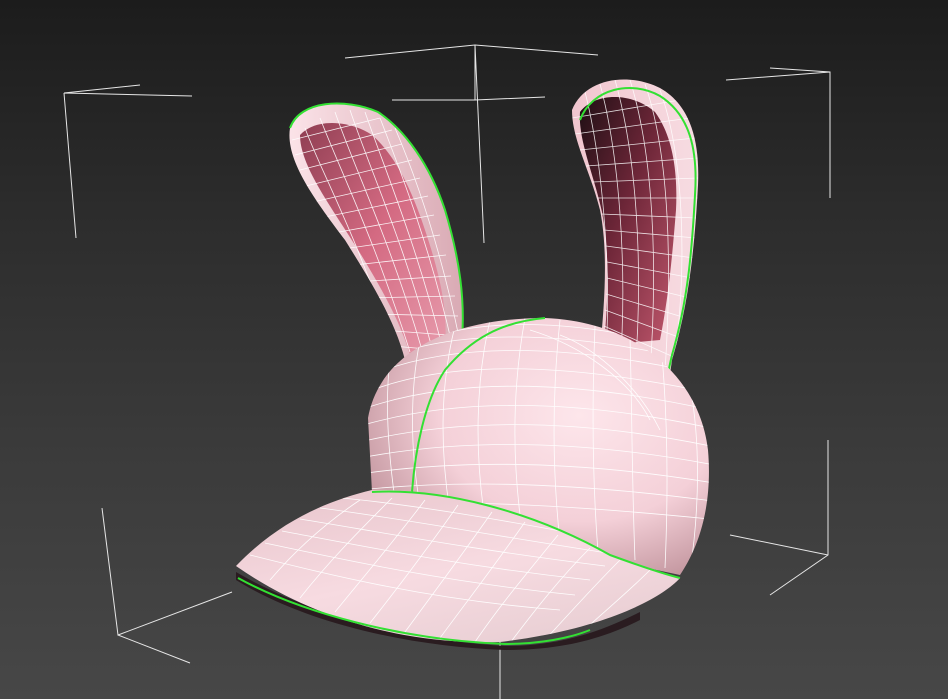 This screenshot has width=948, height=699. Describe the element at coordinates (778, 132) in the screenshot. I see `bracket-top-right` at that location.